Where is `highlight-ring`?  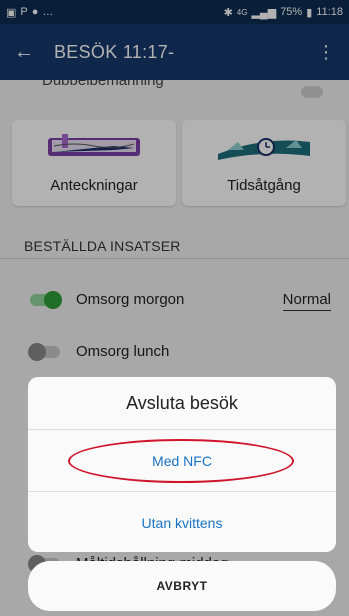
highlight-ring is located at coordinates (181, 461).